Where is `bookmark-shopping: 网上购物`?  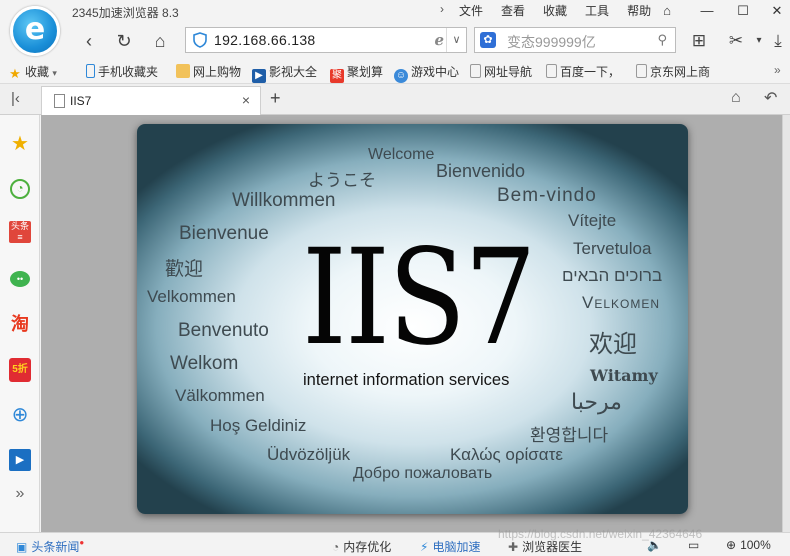 bookmark-shopping: 网上购物 is located at coordinates (208, 71).